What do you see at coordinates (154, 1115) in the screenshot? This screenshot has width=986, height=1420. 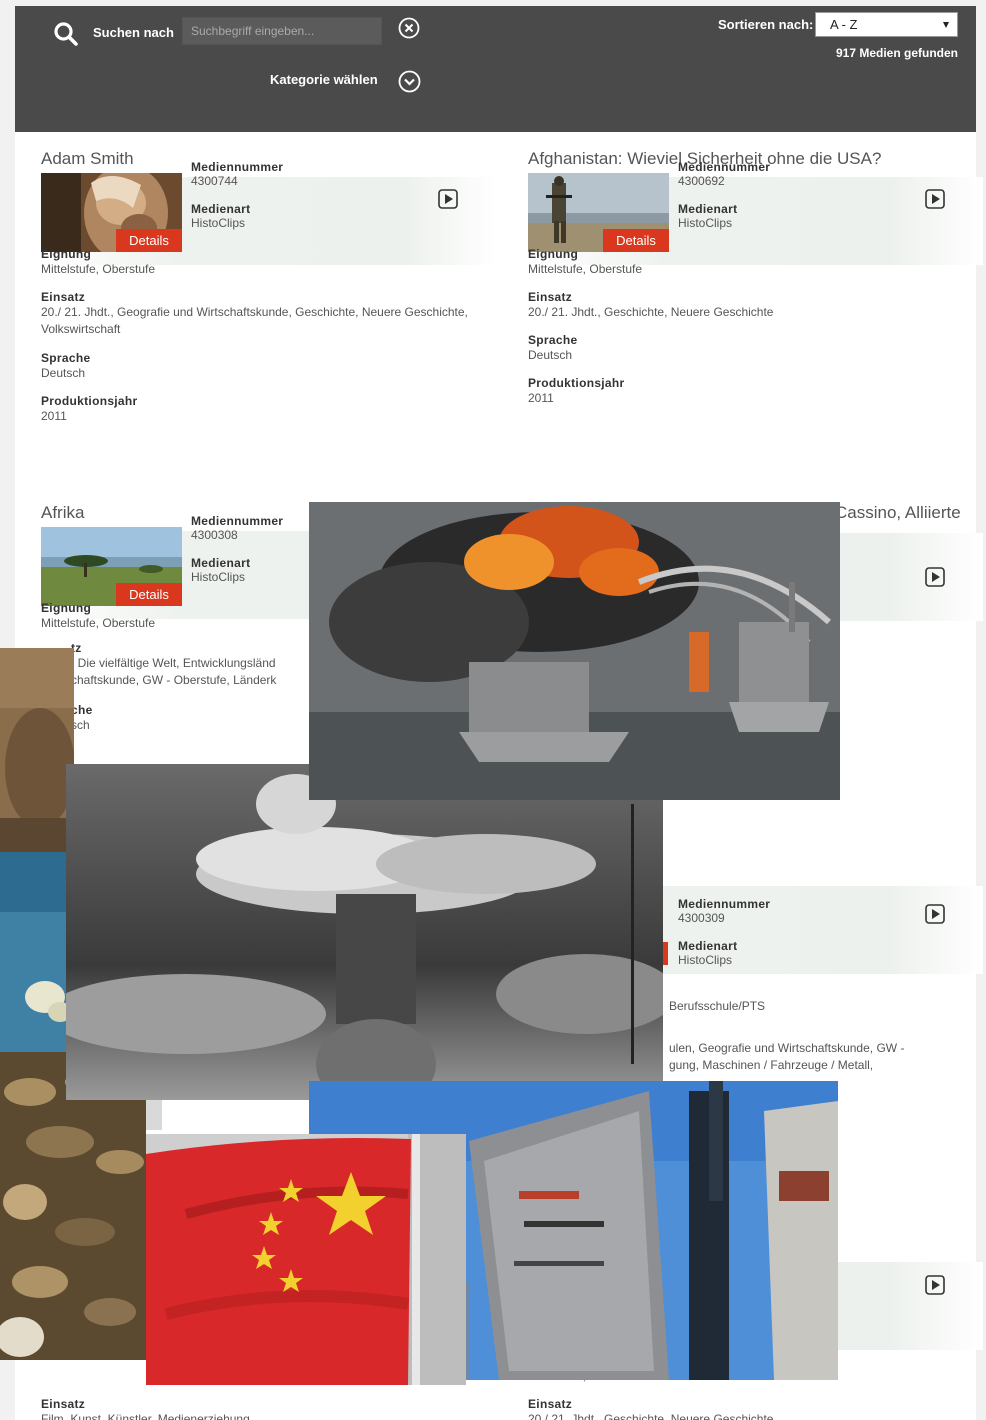 I see `gray-strip` at bounding box center [154, 1115].